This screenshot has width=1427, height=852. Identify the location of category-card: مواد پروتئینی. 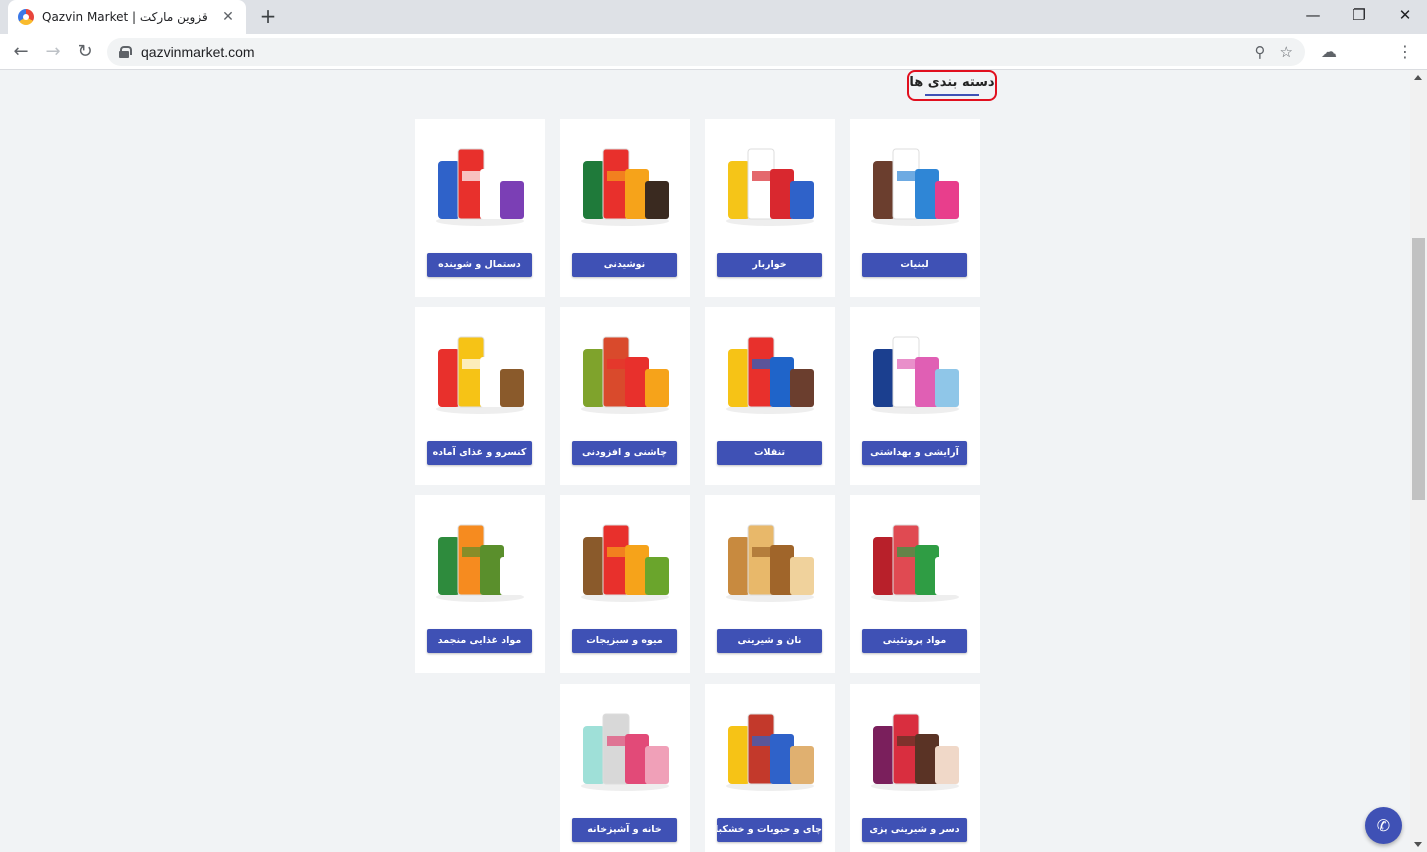
(915, 584).